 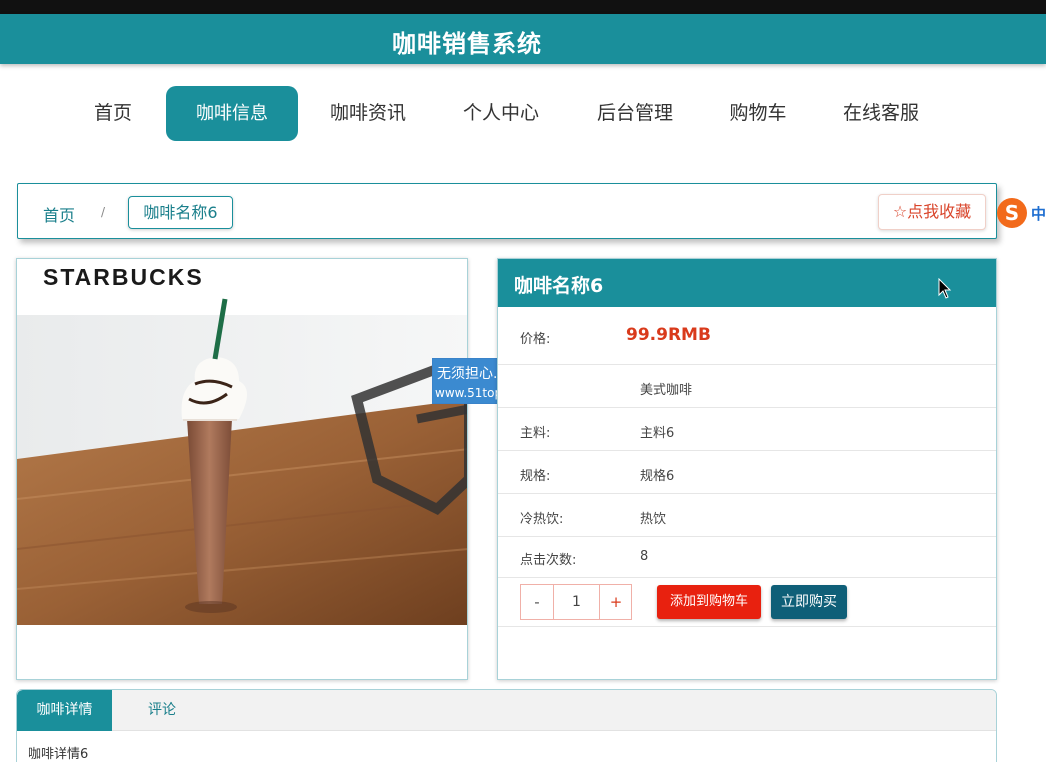 I want to click on click-count-row: 点击次数: 8, so click(x=747, y=557).